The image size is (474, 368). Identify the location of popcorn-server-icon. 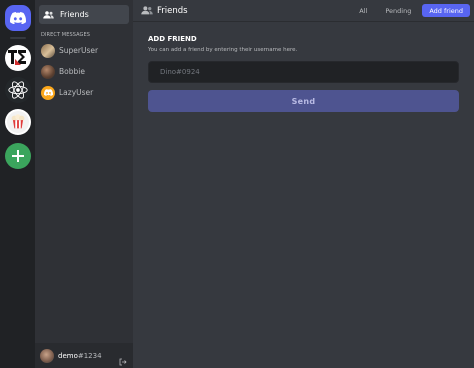
(17, 122).